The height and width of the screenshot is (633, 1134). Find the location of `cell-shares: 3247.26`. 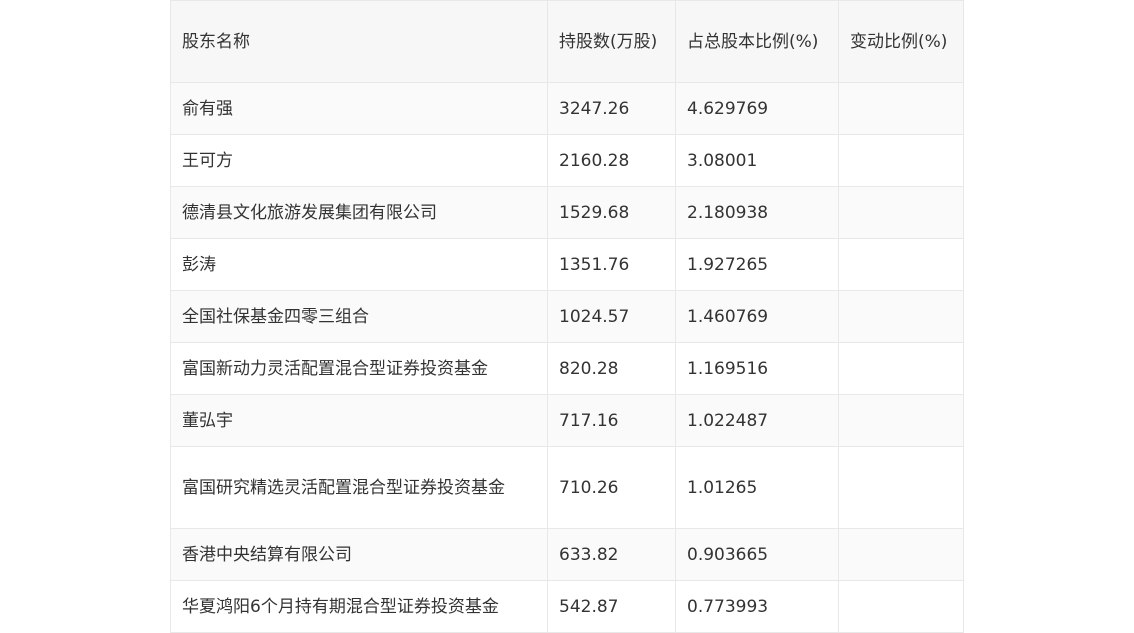

cell-shares: 3247.26 is located at coordinates (611, 108).